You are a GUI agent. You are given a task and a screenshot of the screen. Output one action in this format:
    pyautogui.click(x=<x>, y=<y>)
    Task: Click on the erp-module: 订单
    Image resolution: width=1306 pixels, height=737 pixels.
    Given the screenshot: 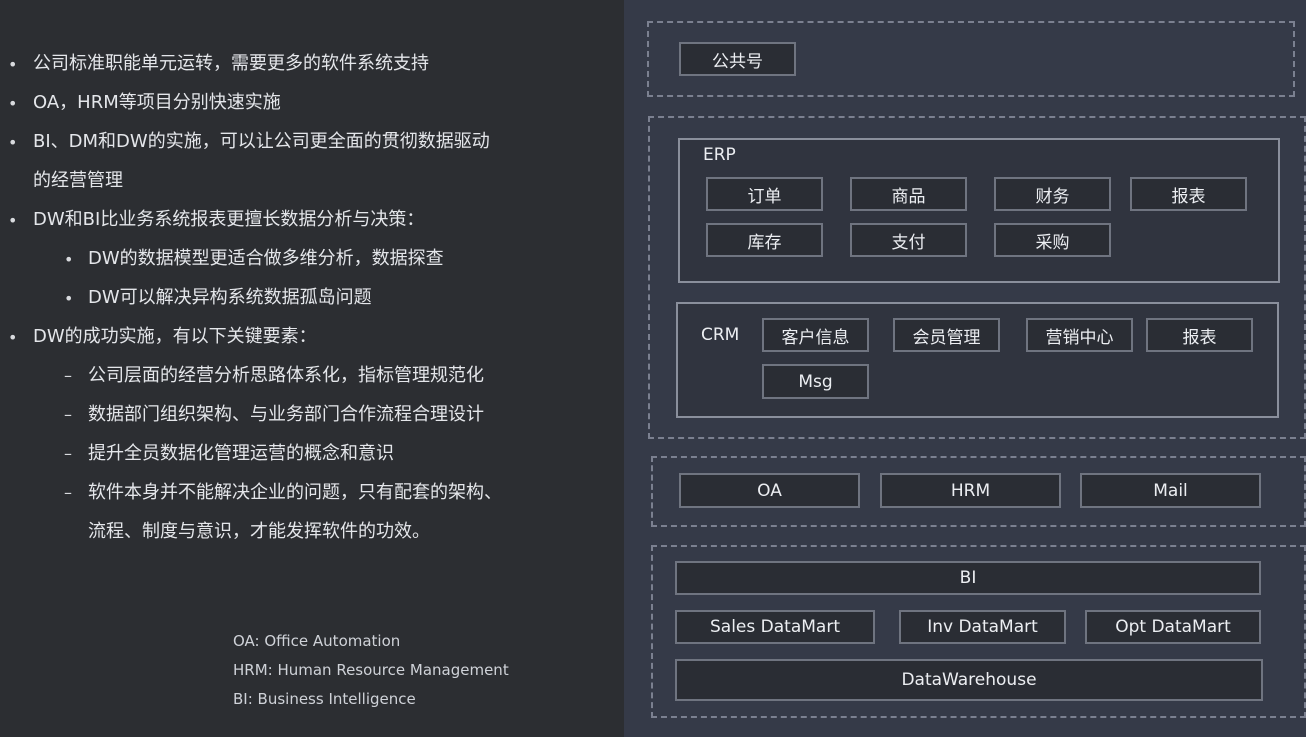 What is the action you would take?
    pyautogui.click(x=764, y=194)
    